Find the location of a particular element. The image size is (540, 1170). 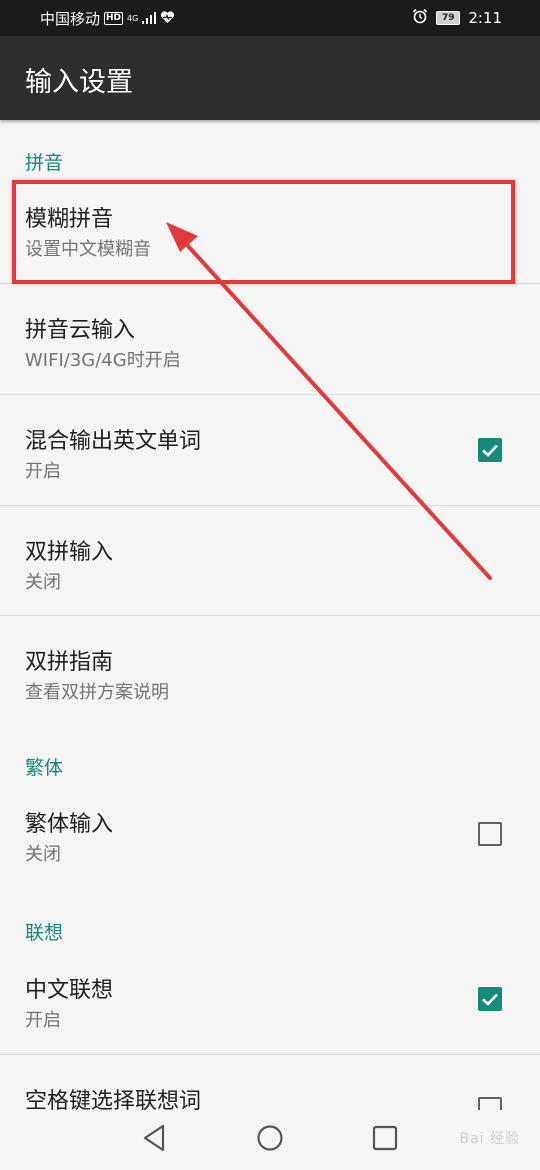

home-icon is located at coordinates (270, 1140).